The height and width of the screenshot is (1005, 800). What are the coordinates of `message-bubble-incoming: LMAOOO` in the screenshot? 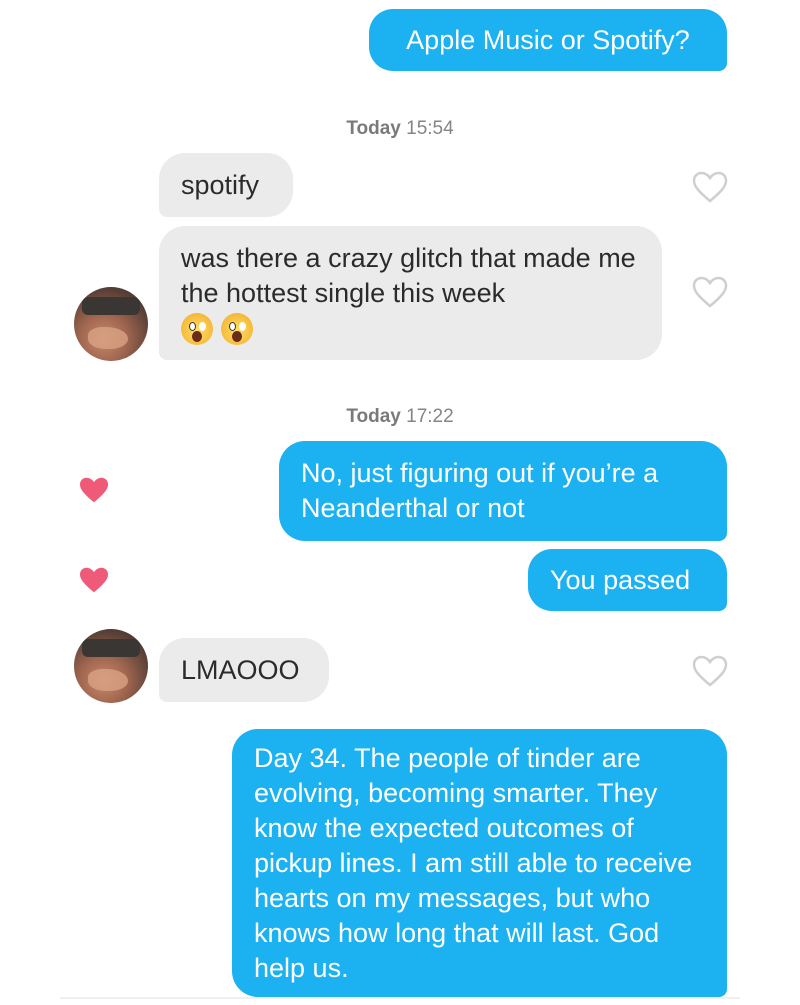 It's located at (244, 670).